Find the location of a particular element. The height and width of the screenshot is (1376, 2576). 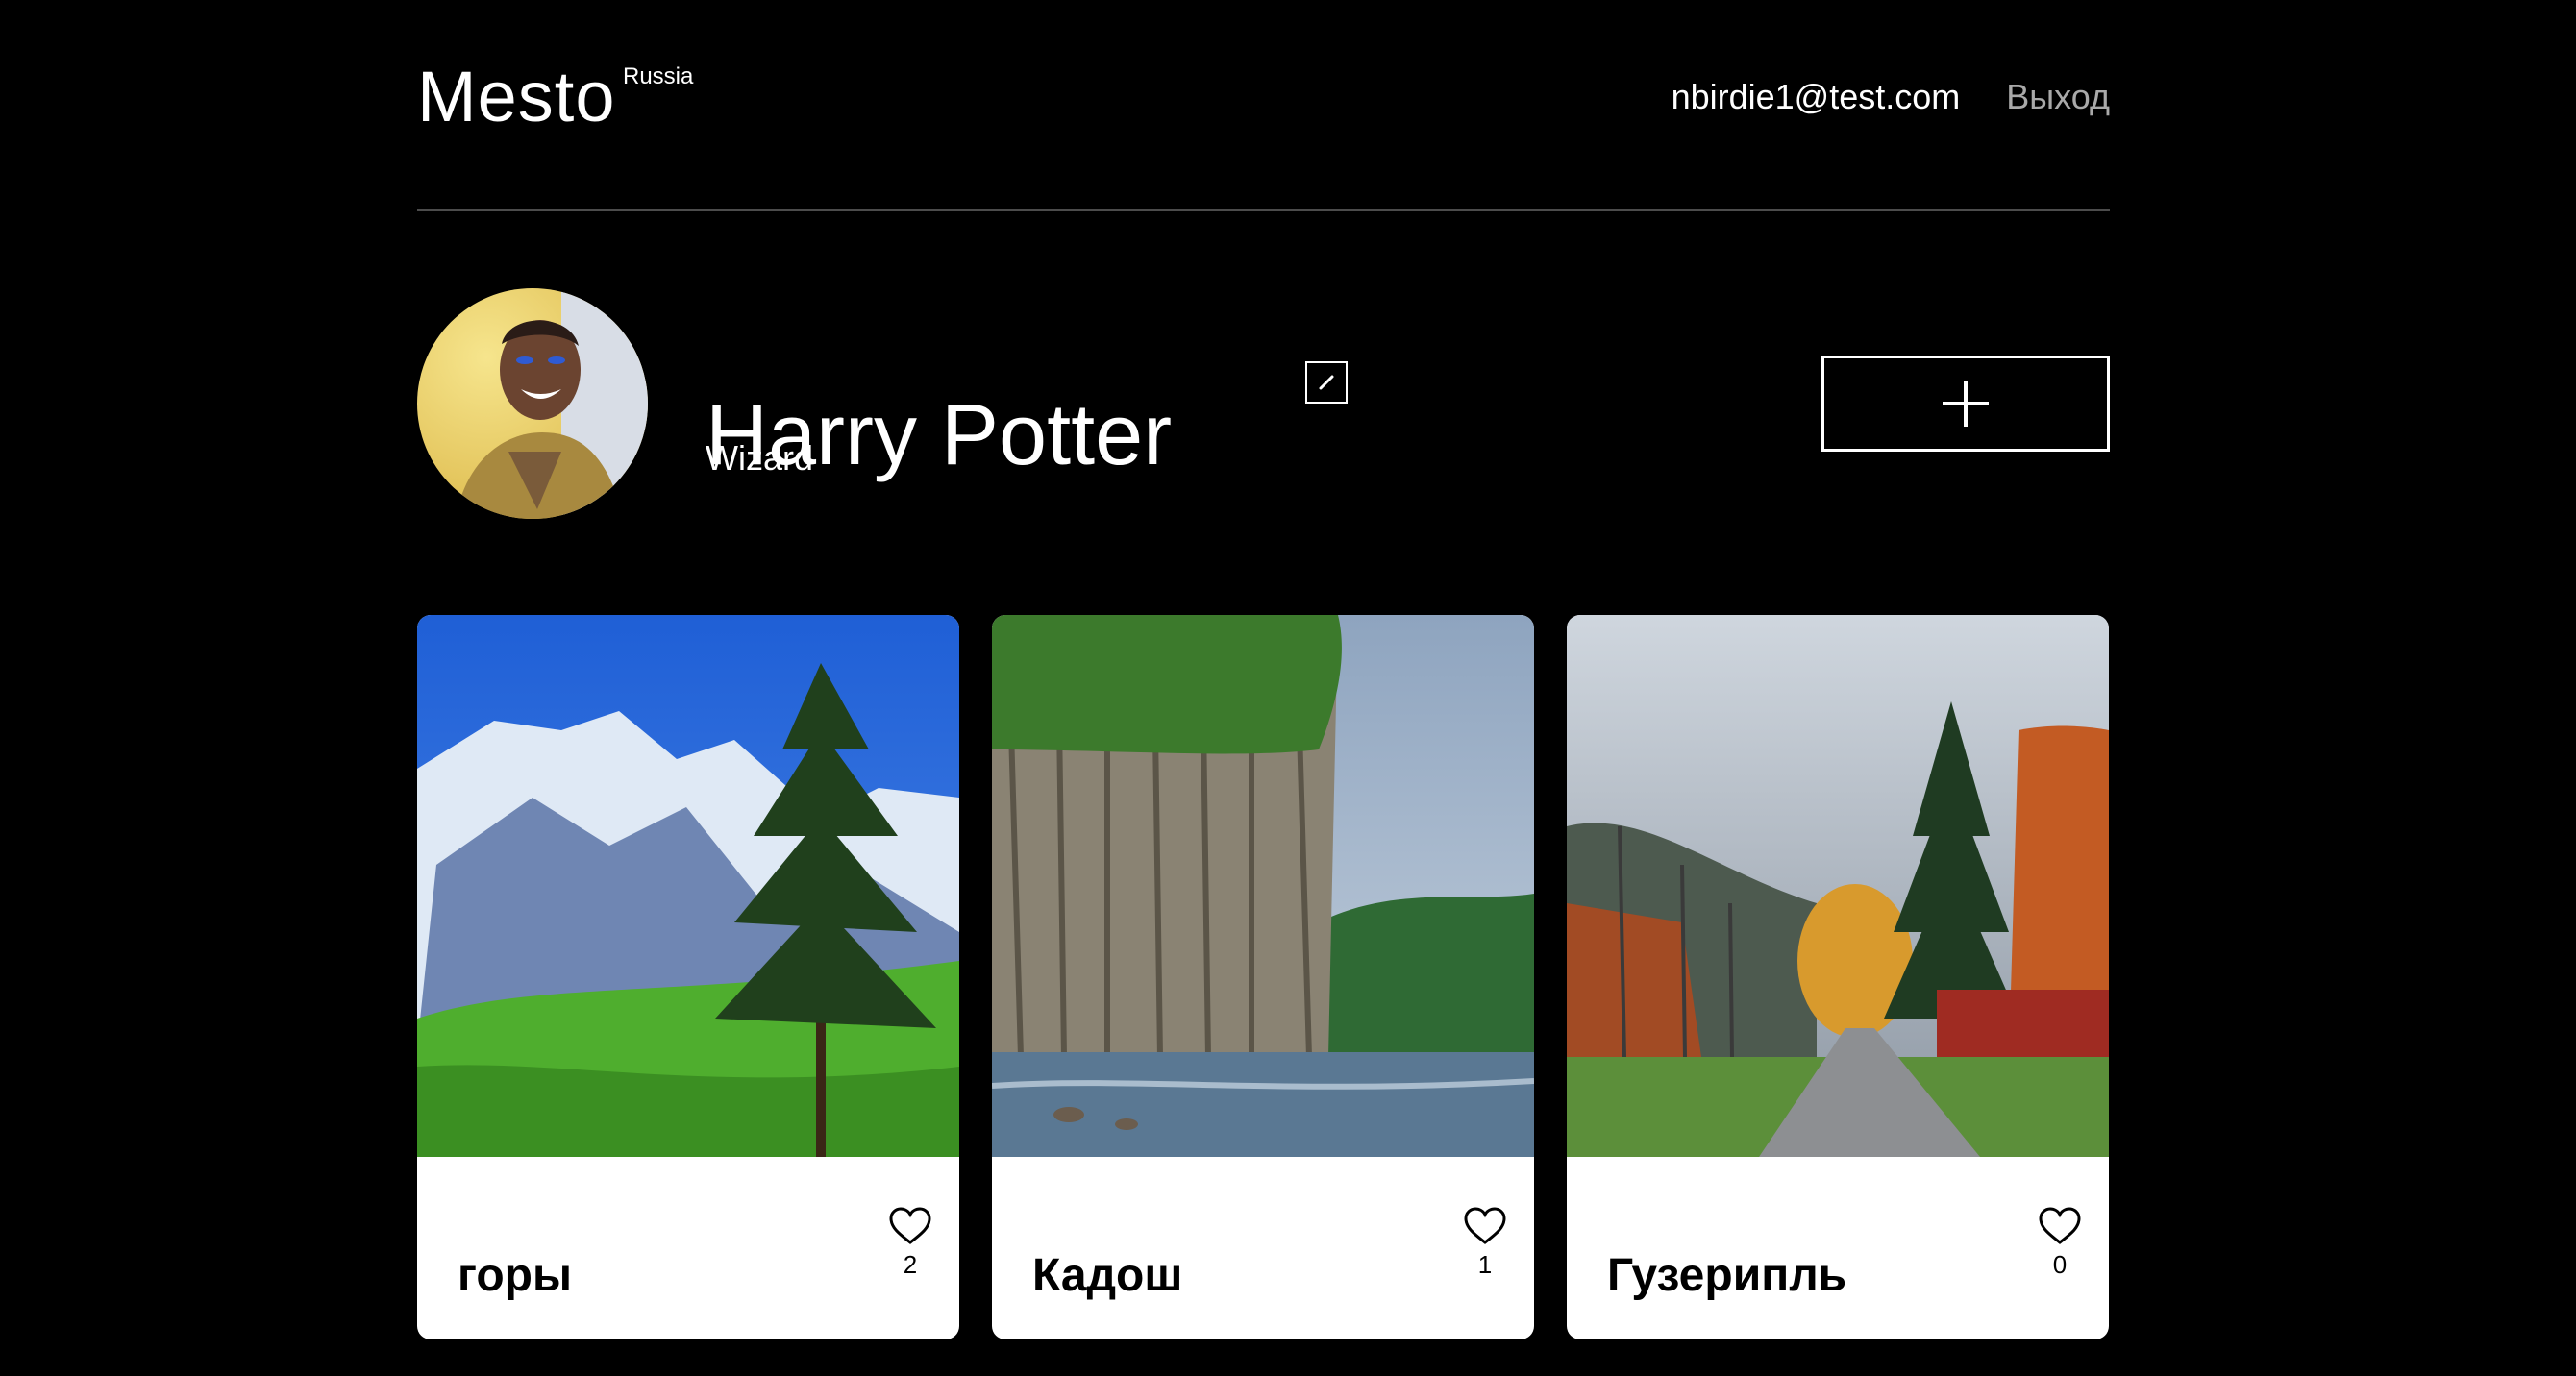

like-count: 2 is located at coordinates (911, 1264).